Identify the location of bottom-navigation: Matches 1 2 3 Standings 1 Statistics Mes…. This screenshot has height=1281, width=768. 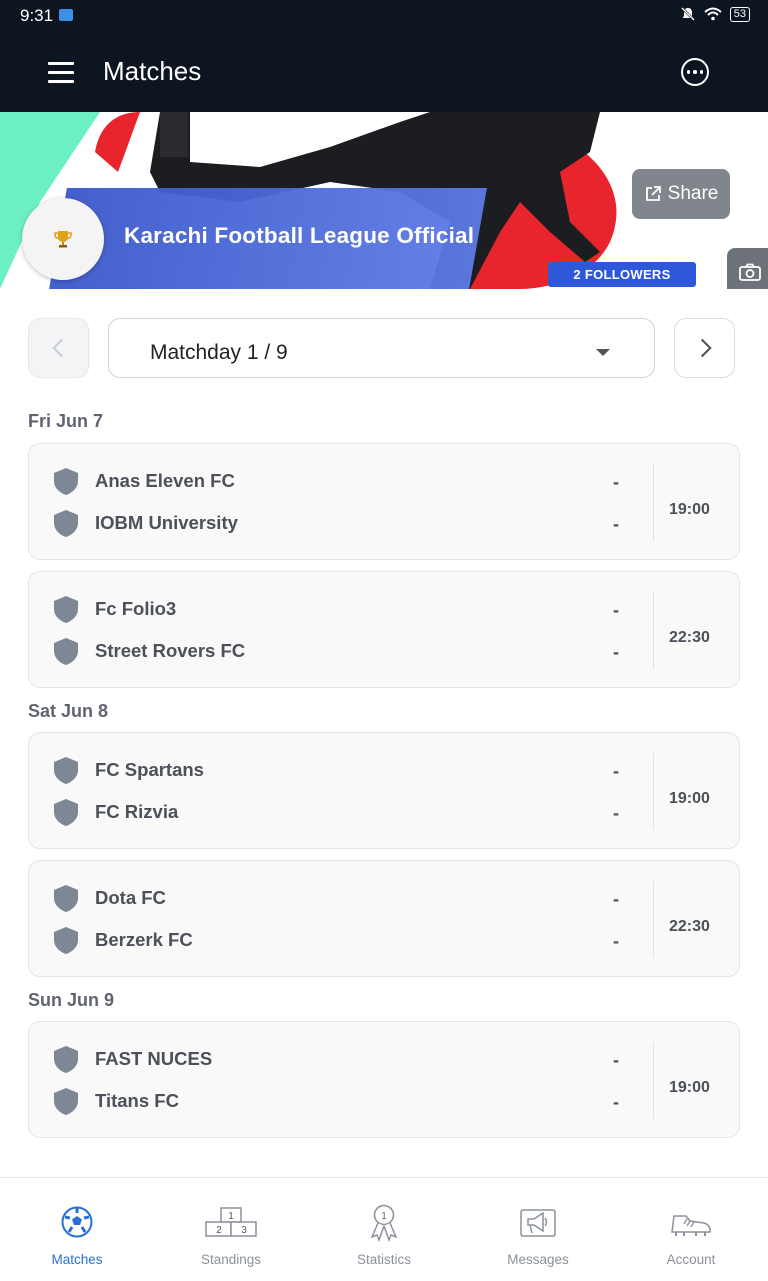
(384, 1229).